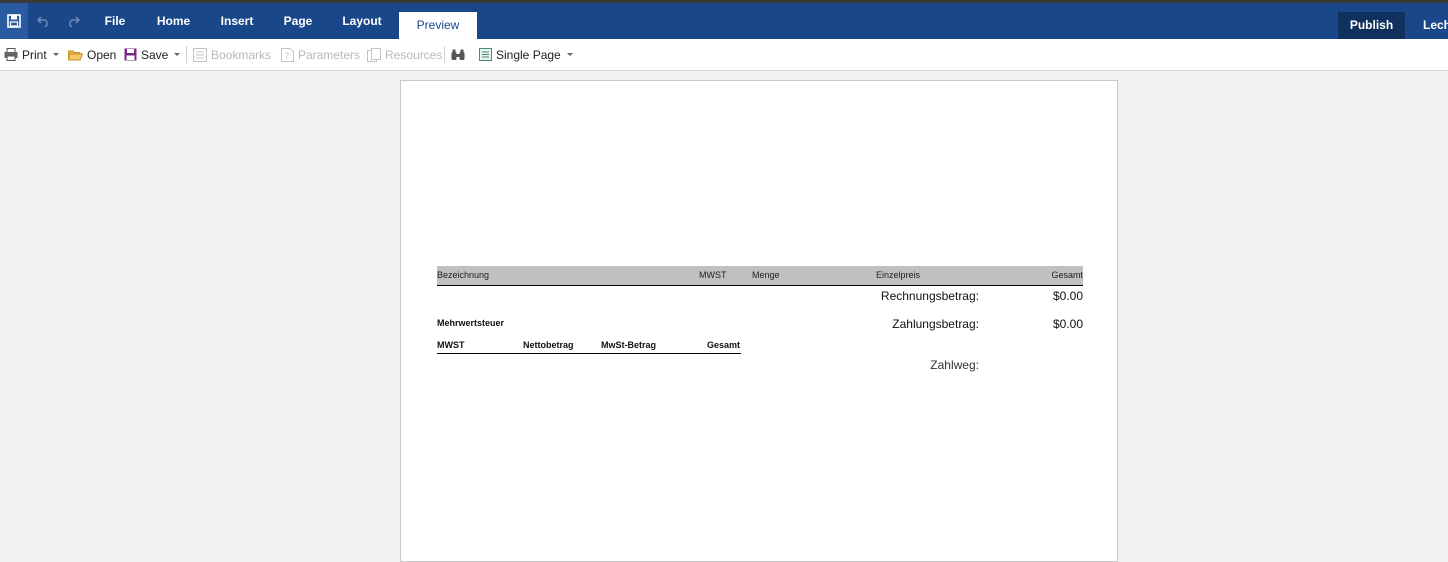 The height and width of the screenshot is (562, 1448). I want to click on find-button, so click(460, 54).